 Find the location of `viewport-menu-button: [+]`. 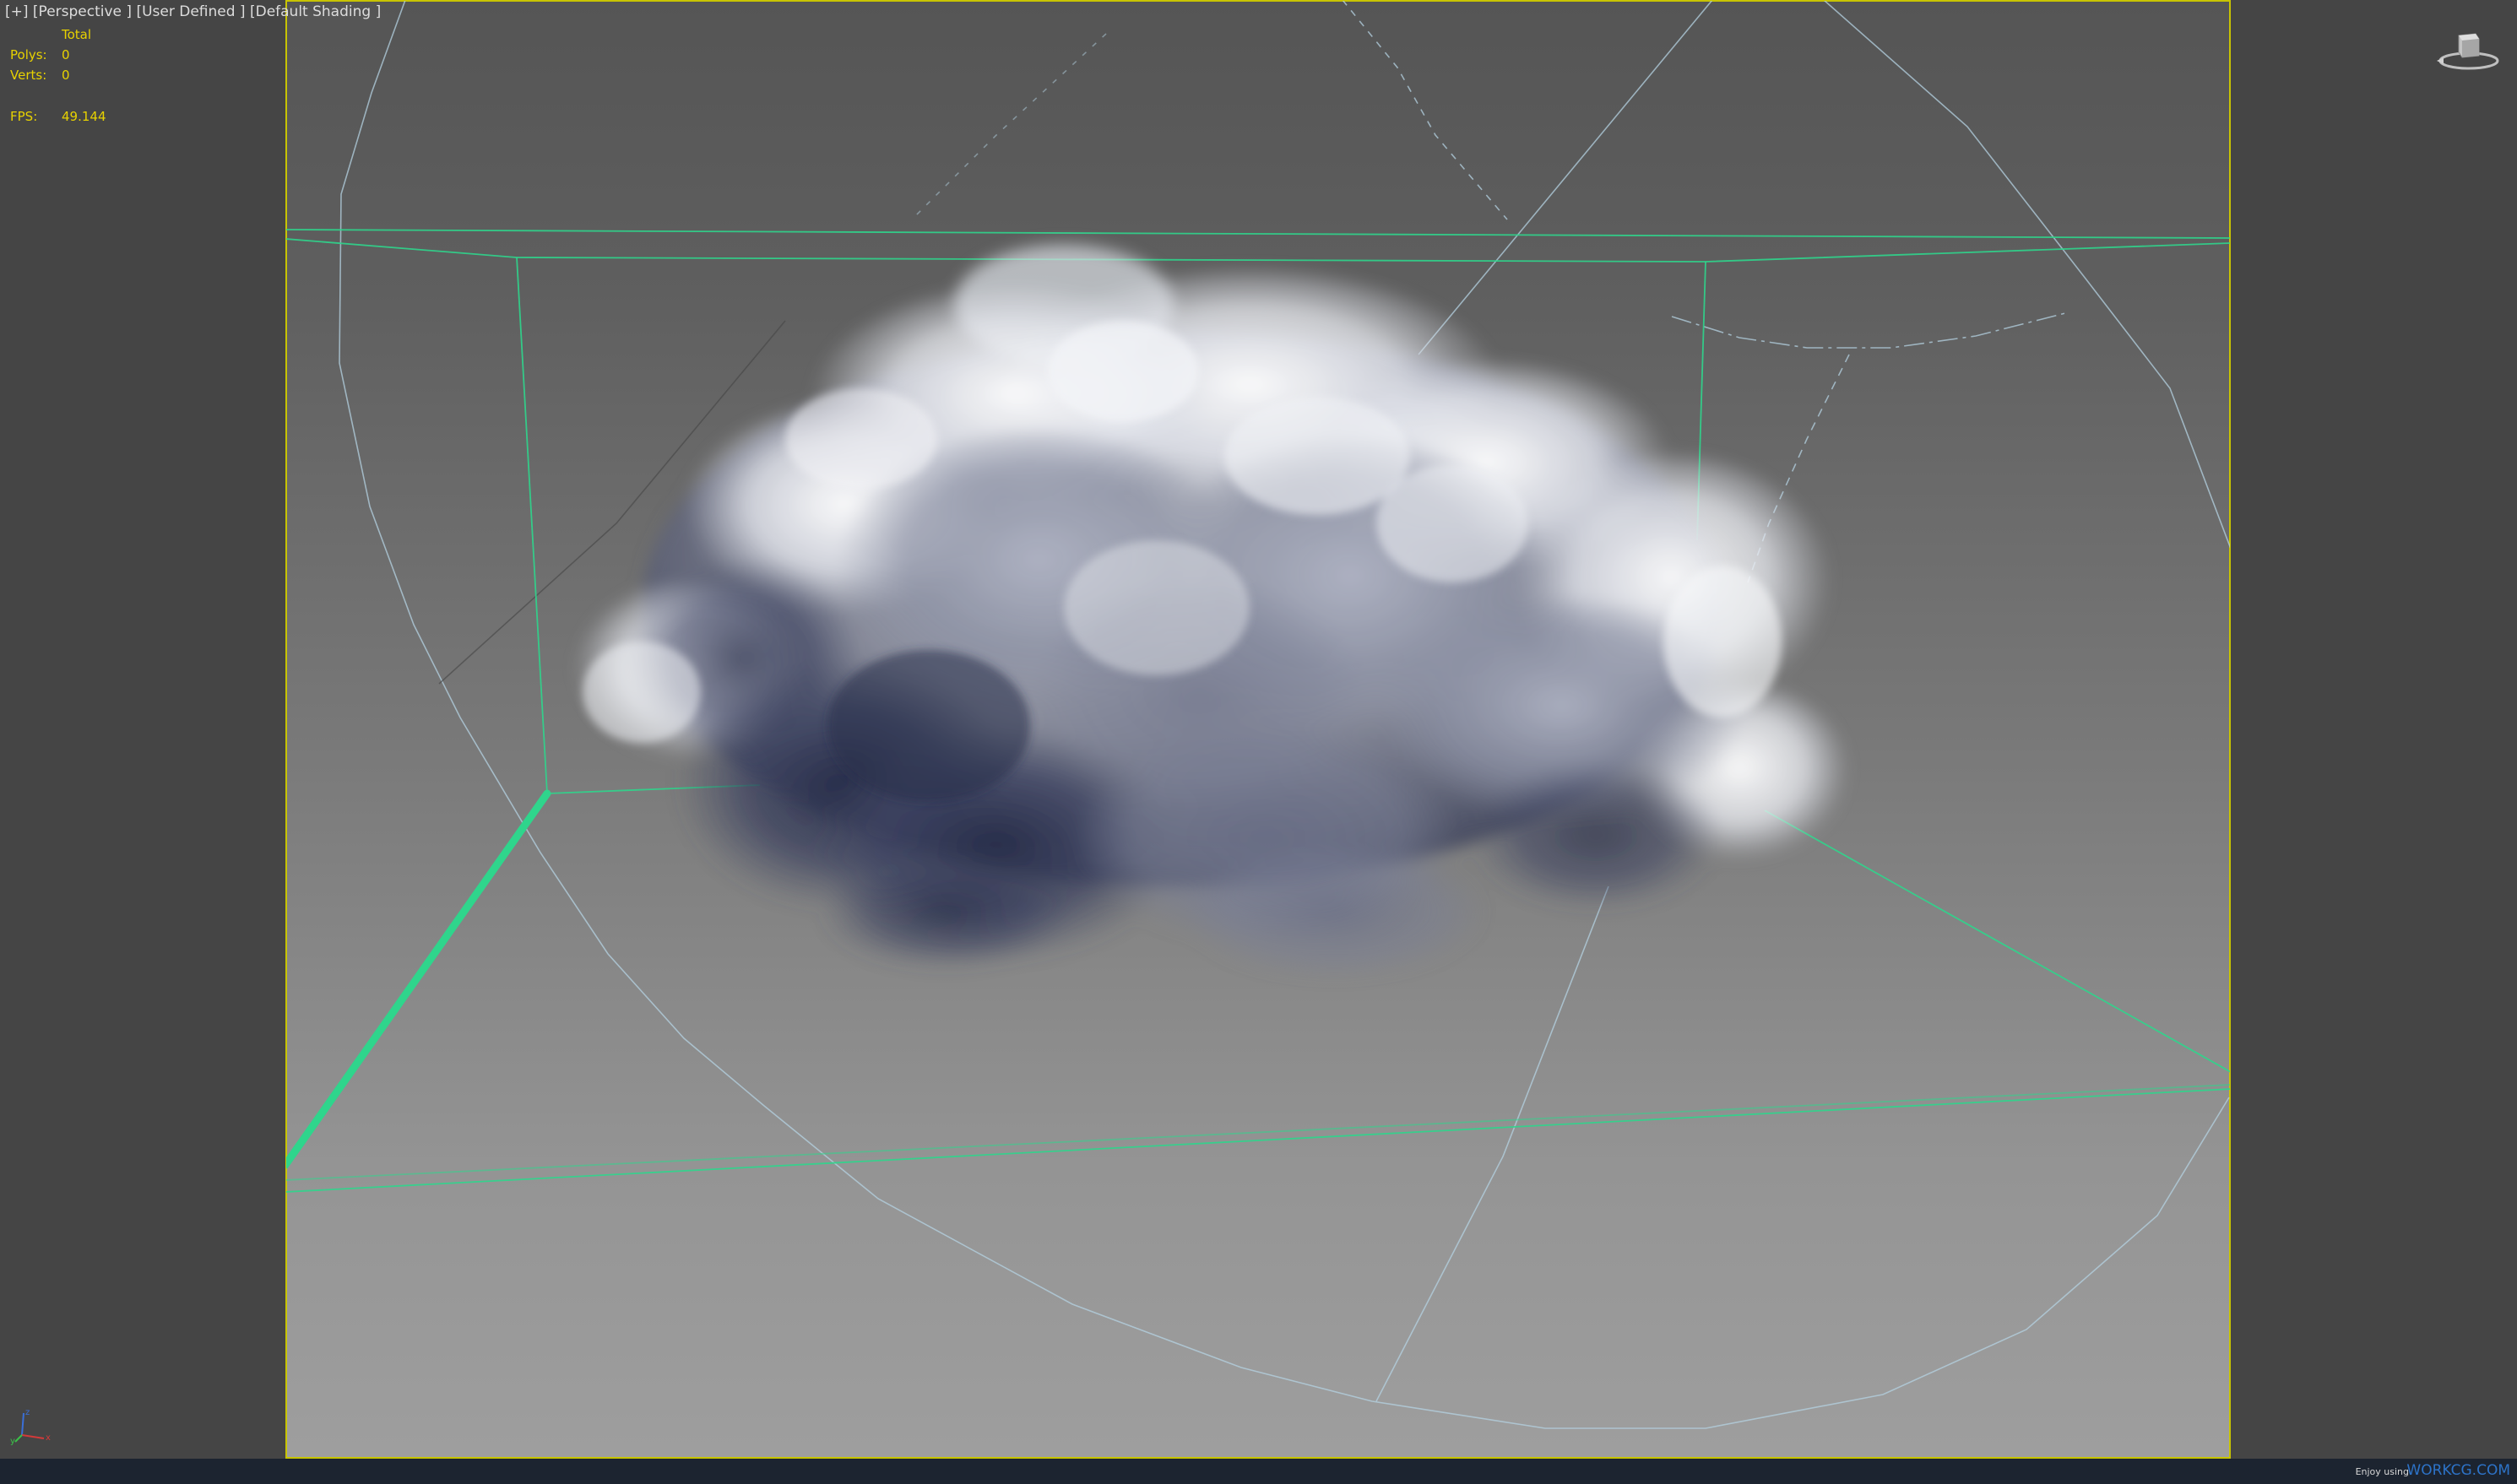

viewport-menu-button: [+] is located at coordinates (17, 11).